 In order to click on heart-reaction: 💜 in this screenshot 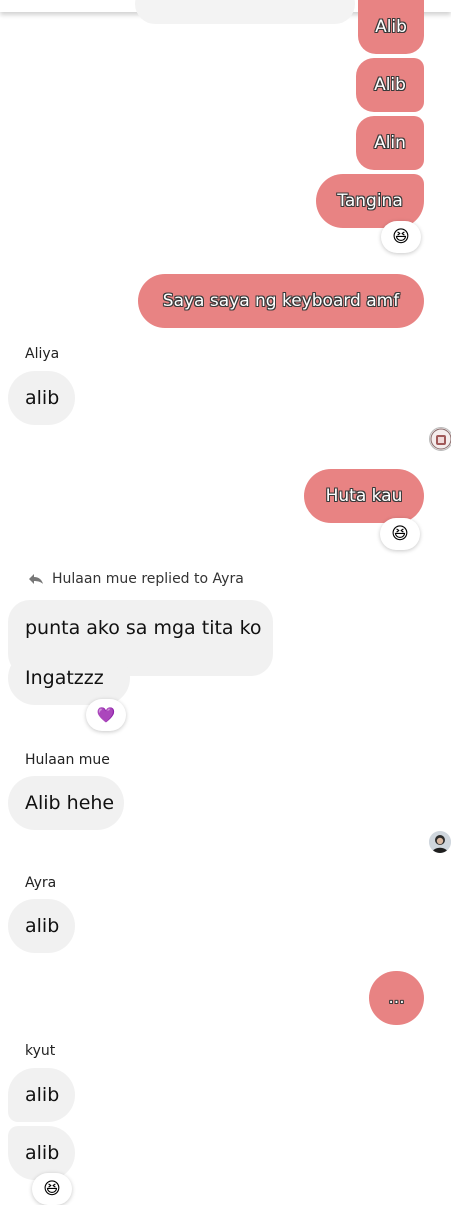, I will do `click(106, 715)`.